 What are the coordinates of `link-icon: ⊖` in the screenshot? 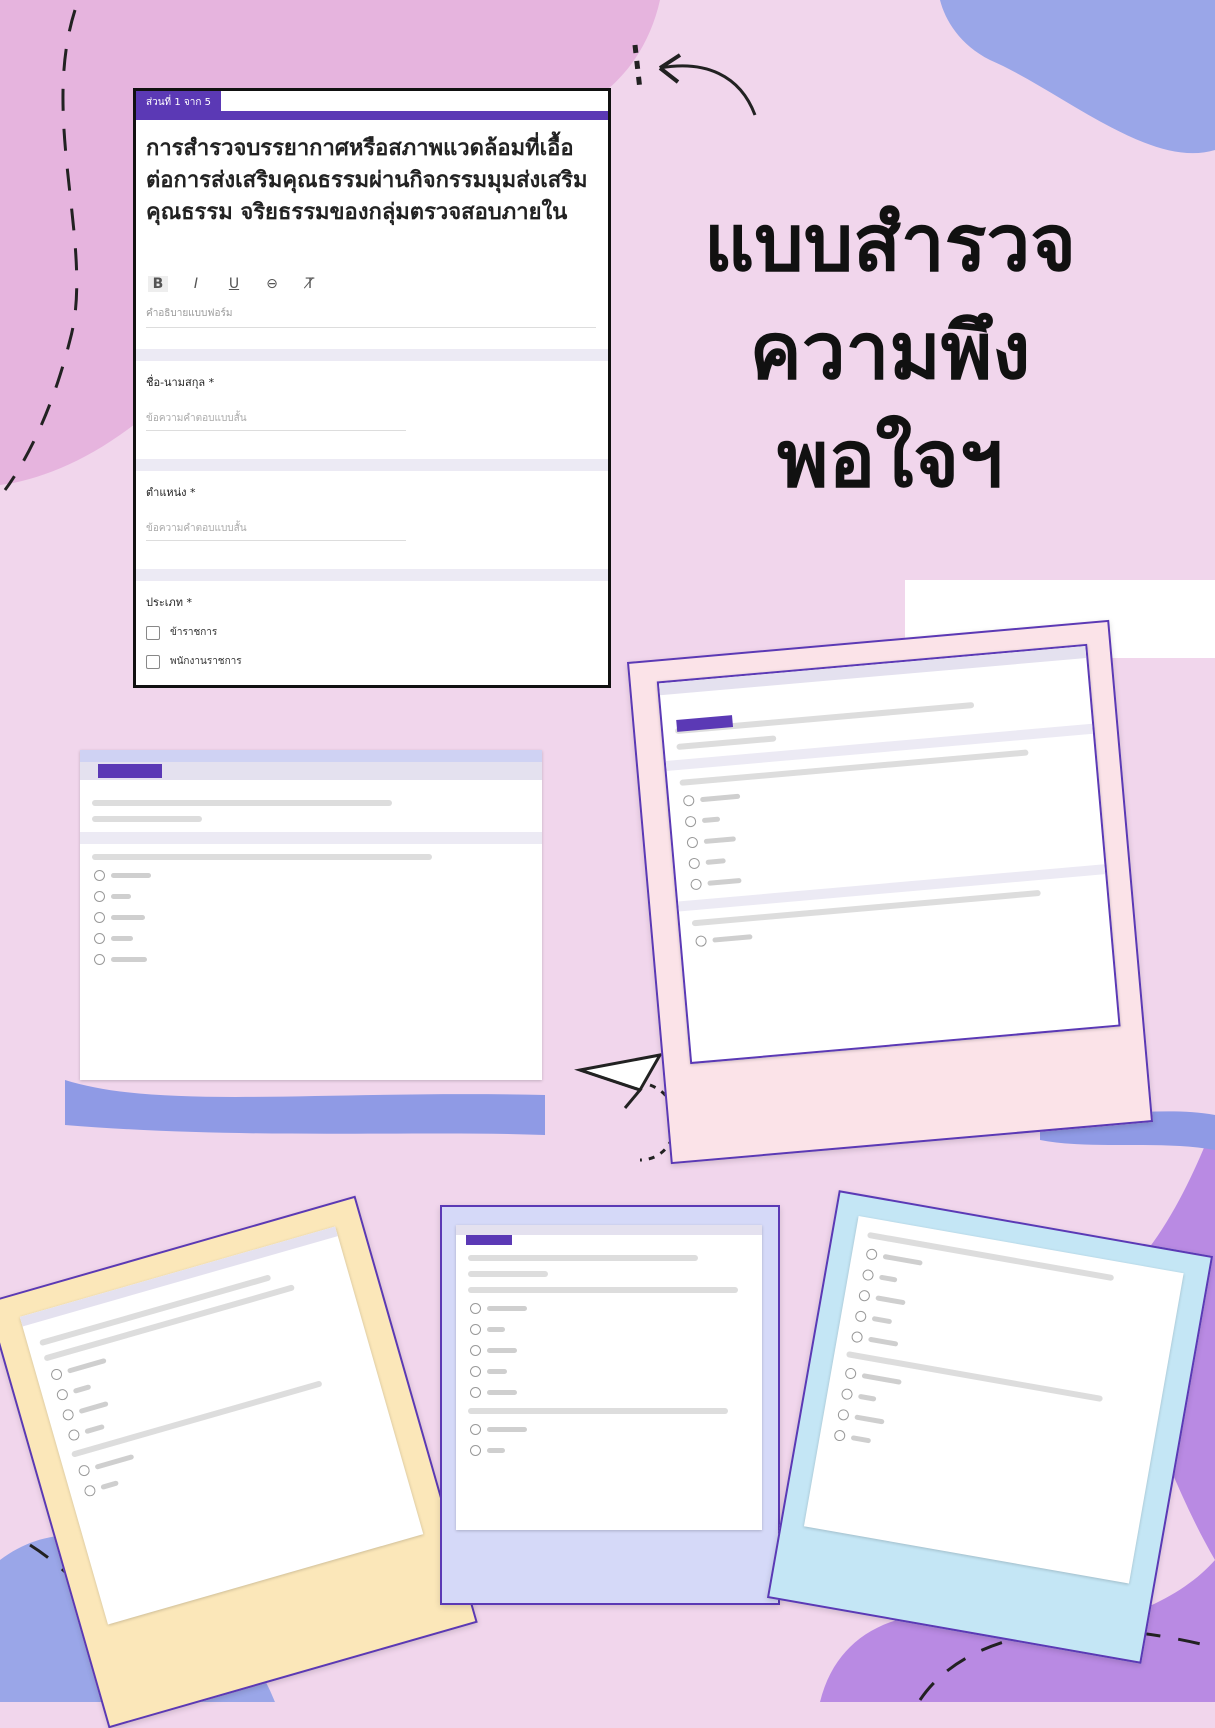 It's located at (272, 284).